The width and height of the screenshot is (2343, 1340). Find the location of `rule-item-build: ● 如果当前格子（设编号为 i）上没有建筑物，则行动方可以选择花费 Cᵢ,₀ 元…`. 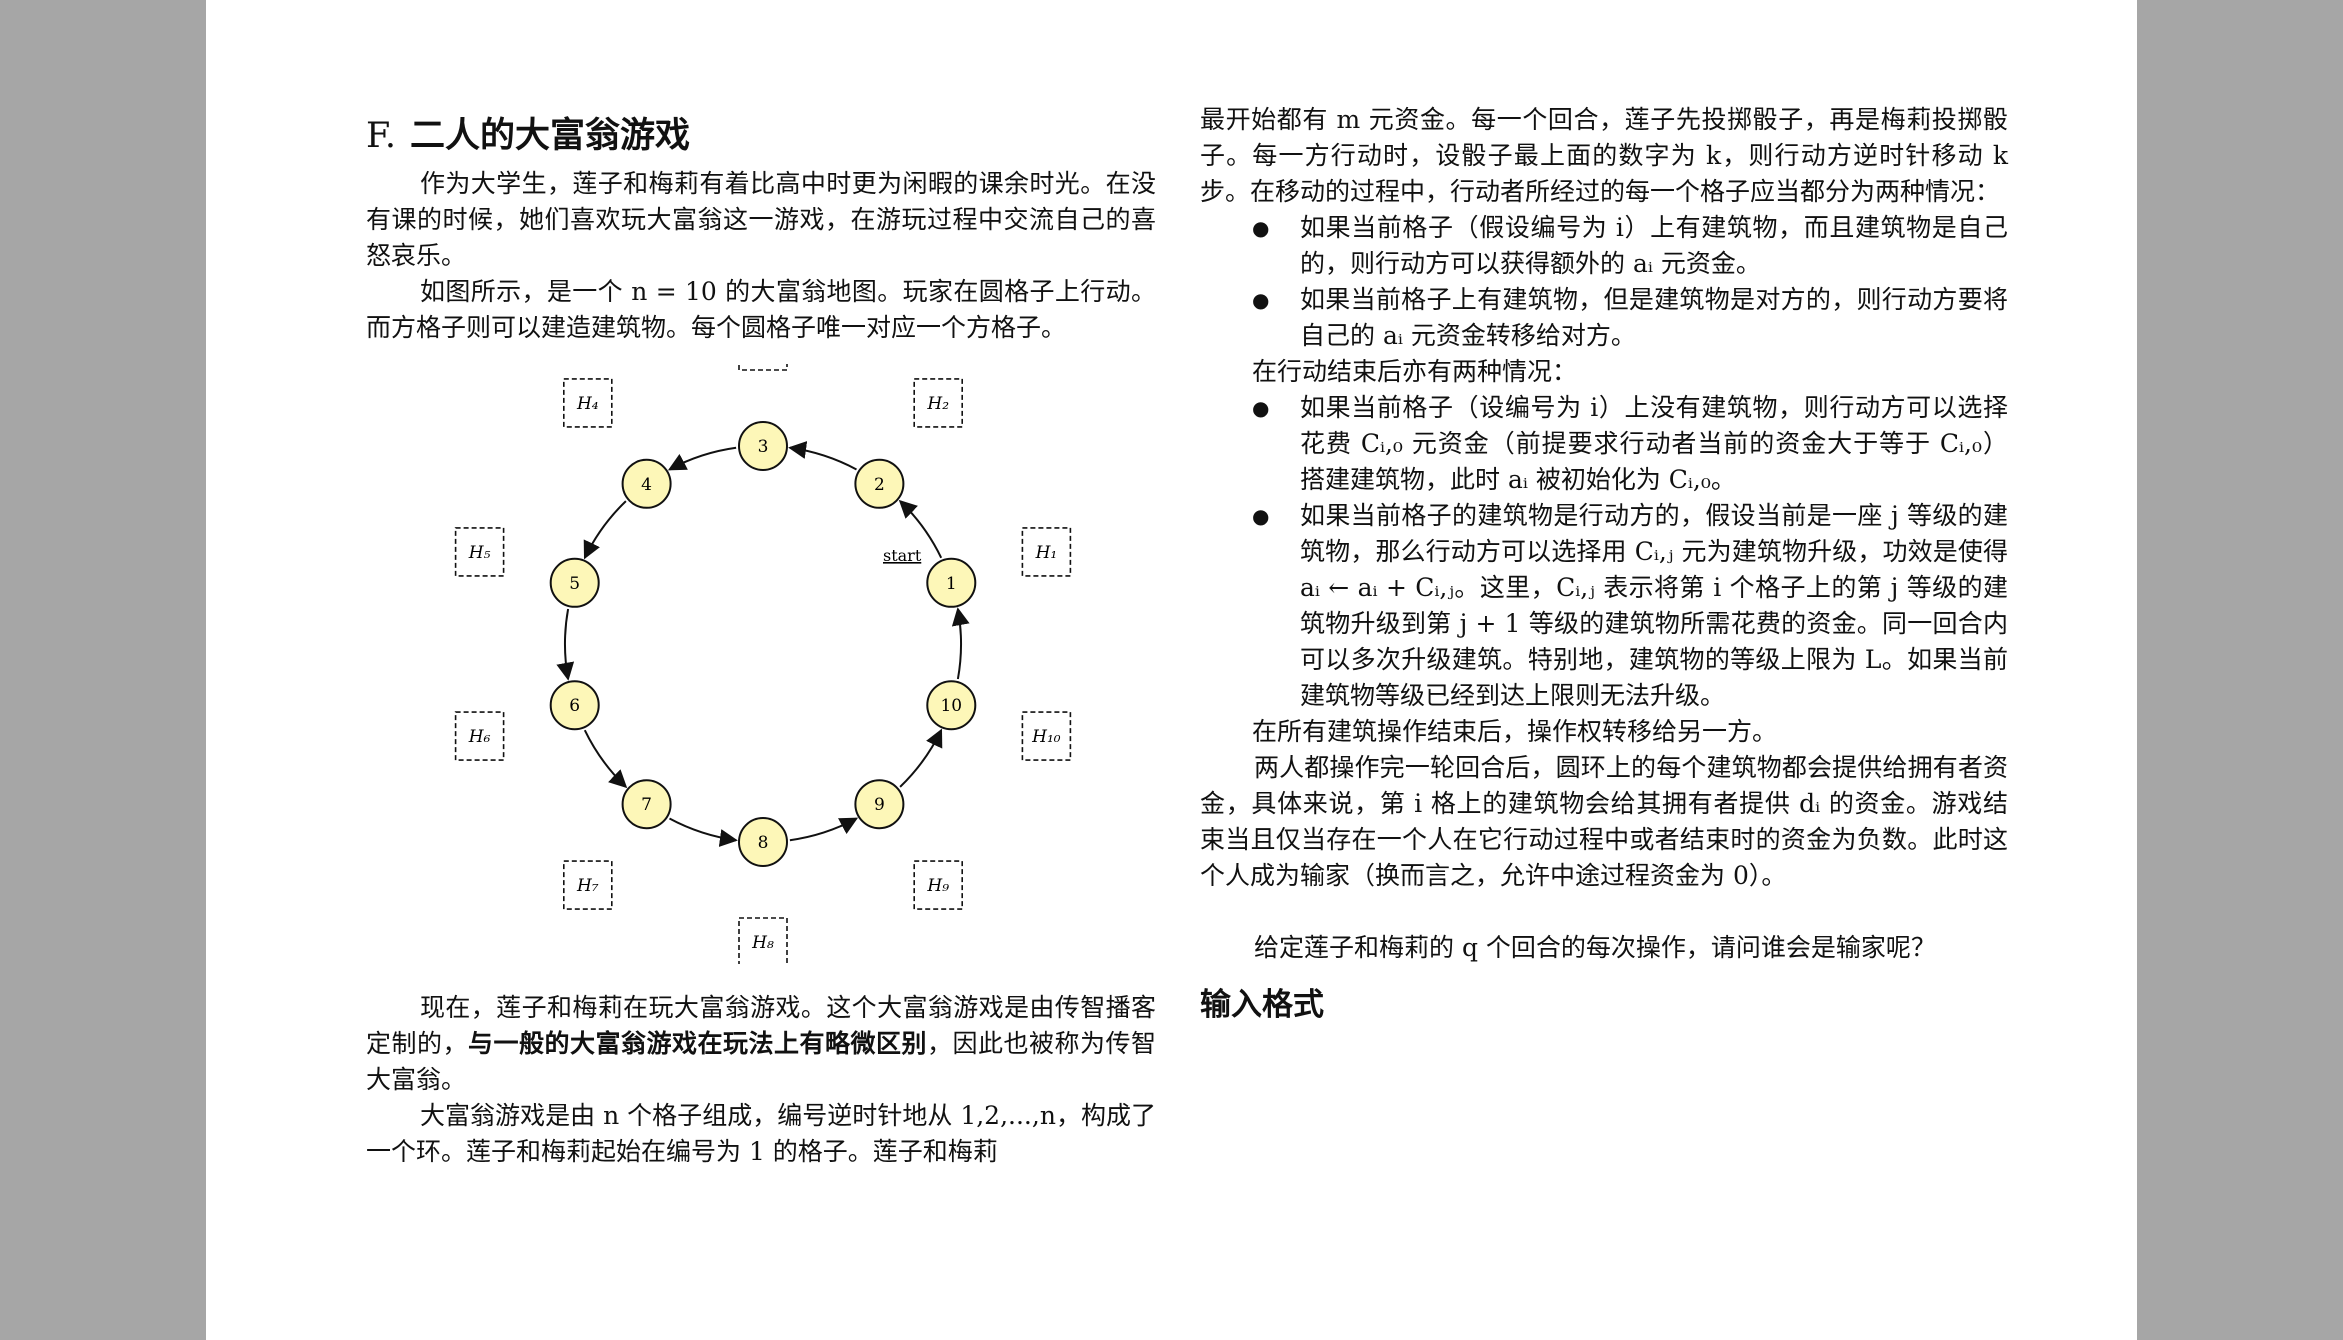

rule-item-build: ● 如果当前格子（设编号为 i）上没有建筑物，则行动方可以选择花费 Cᵢ,₀ 元… is located at coordinates (1630, 444).